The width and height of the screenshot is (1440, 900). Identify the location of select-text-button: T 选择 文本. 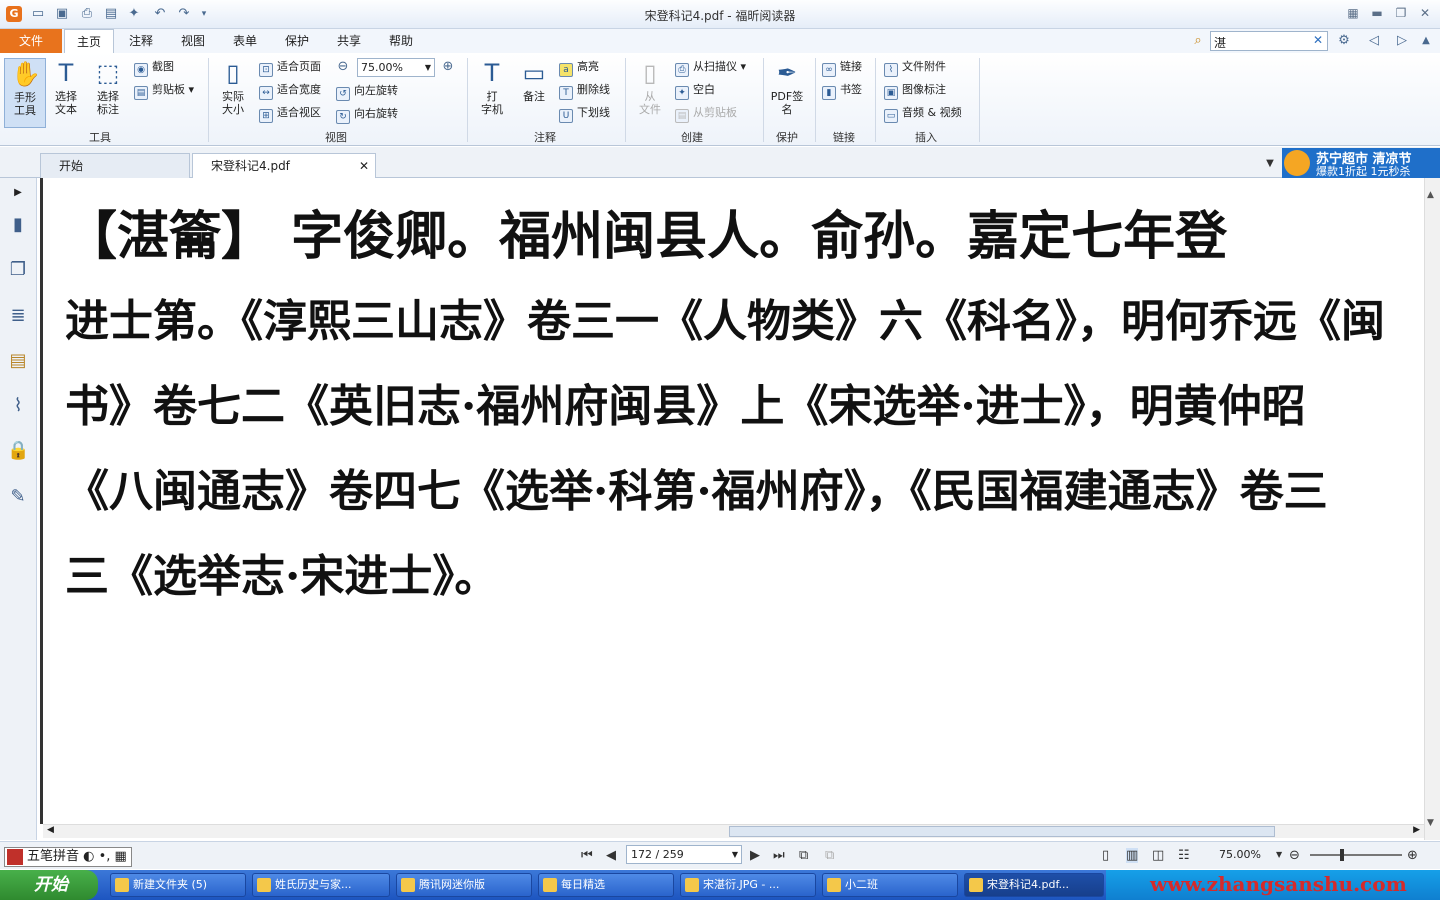
(66, 87).